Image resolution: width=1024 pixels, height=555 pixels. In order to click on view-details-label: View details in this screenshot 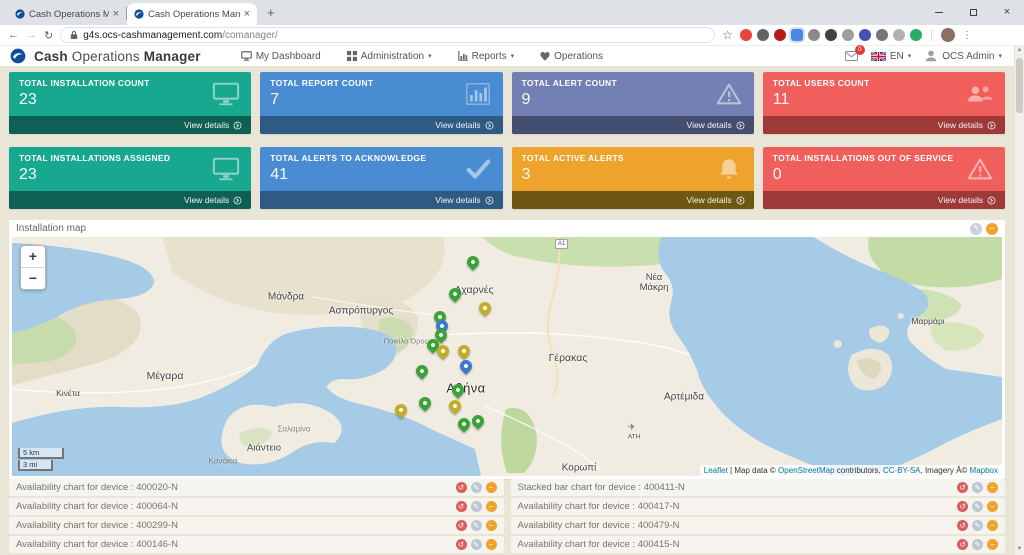, I will do `click(960, 200)`.